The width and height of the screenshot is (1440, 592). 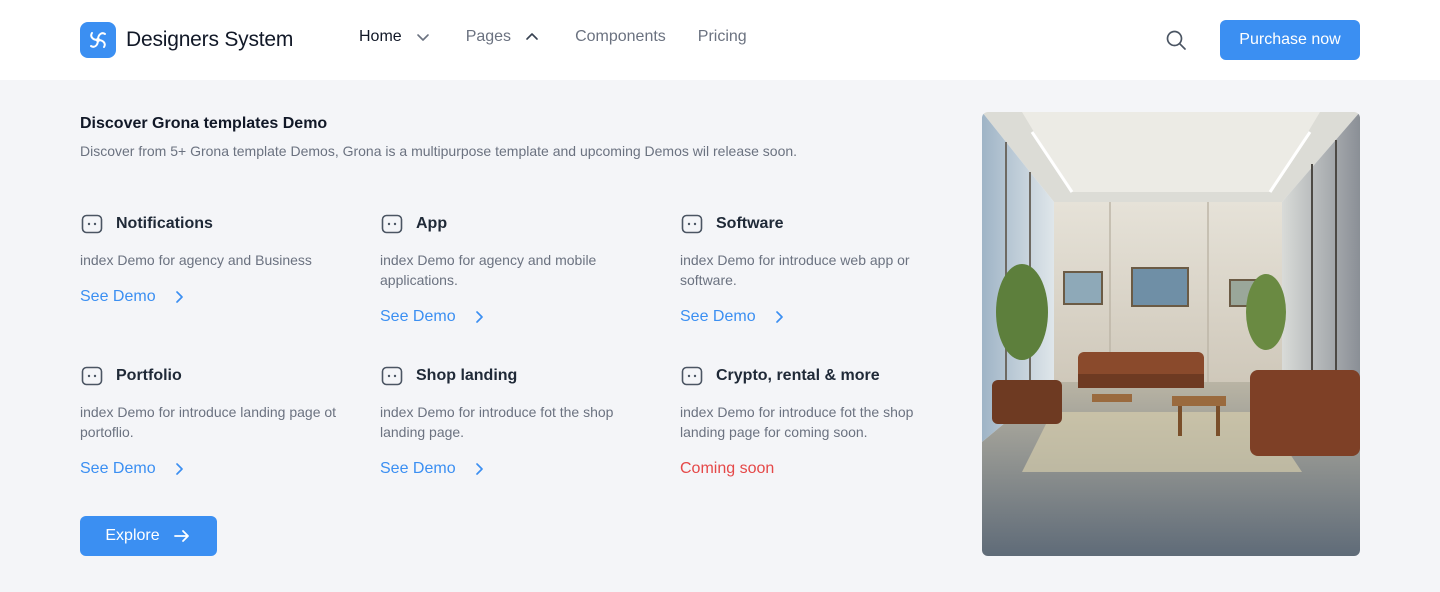 I want to click on card-title: App, so click(x=432, y=223).